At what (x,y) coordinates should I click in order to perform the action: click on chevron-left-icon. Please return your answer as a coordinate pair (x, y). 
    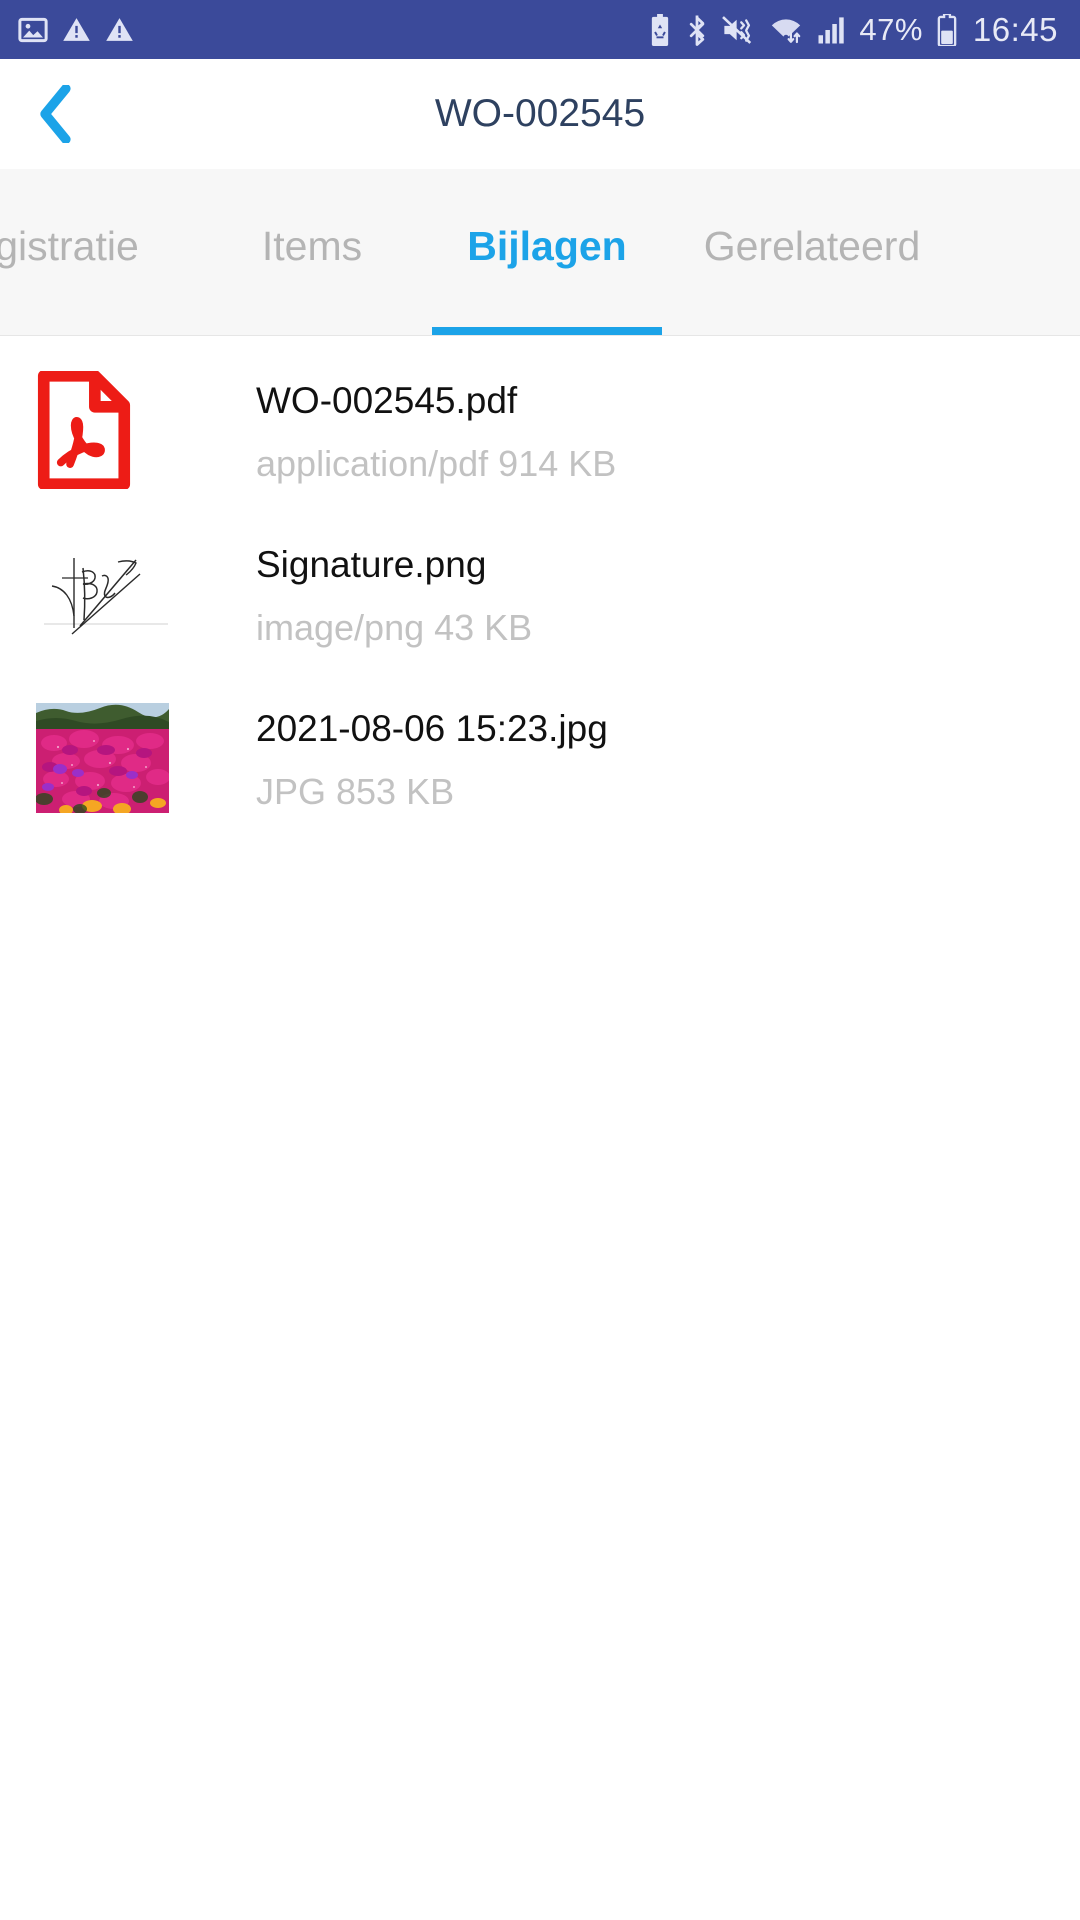
    Looking at the image, I should click on (55, 114).